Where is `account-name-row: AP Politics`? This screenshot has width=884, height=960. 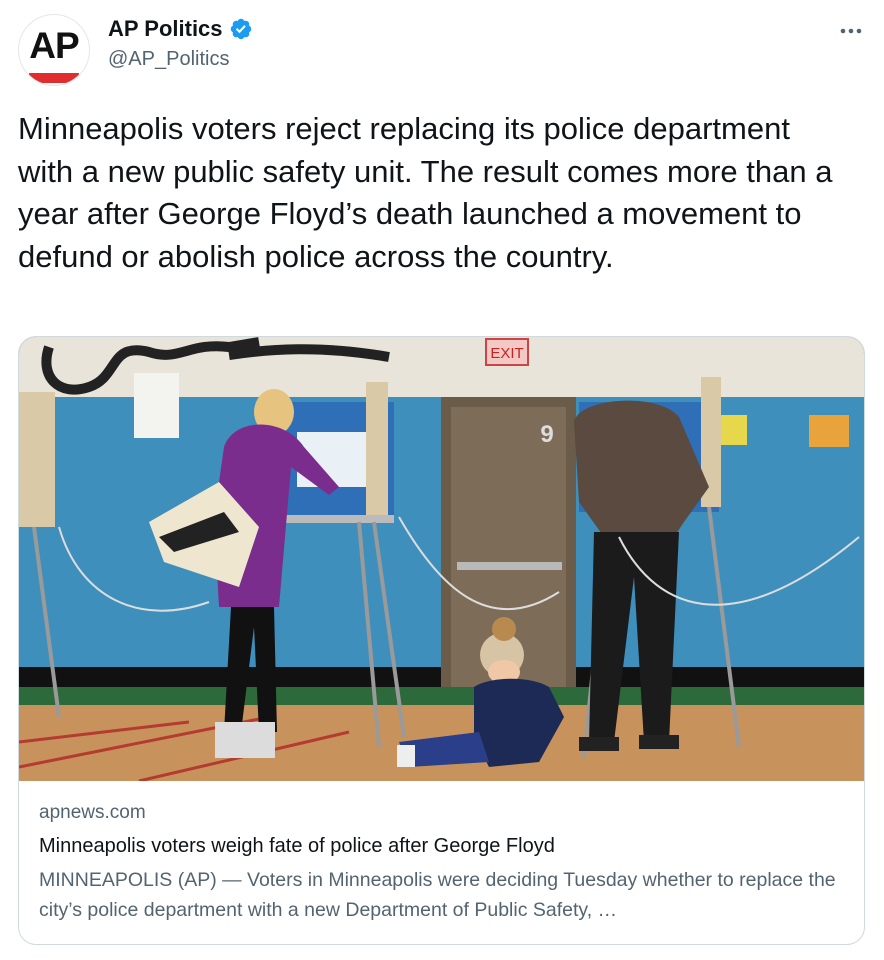
account-name-row: AP Politics is located at coordinates (180, 29).